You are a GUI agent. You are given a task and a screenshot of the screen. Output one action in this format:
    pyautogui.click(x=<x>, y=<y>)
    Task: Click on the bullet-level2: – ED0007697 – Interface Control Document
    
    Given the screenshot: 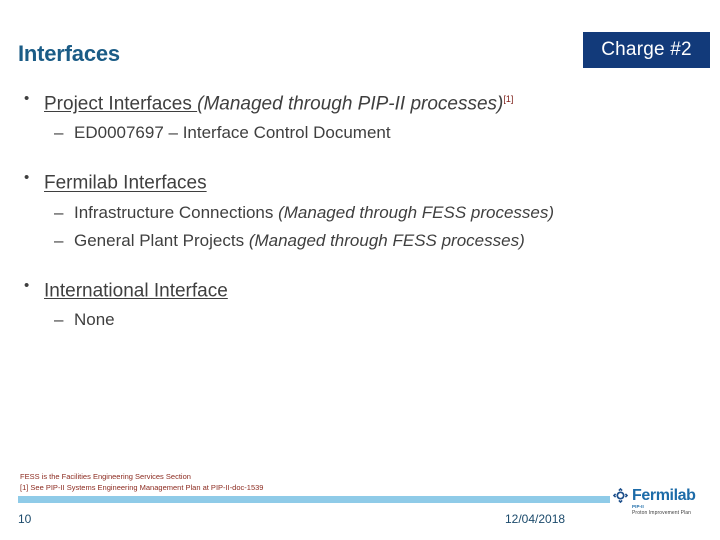 What is the action you would take?
    pyautogui.click(x=363, y=133)
    